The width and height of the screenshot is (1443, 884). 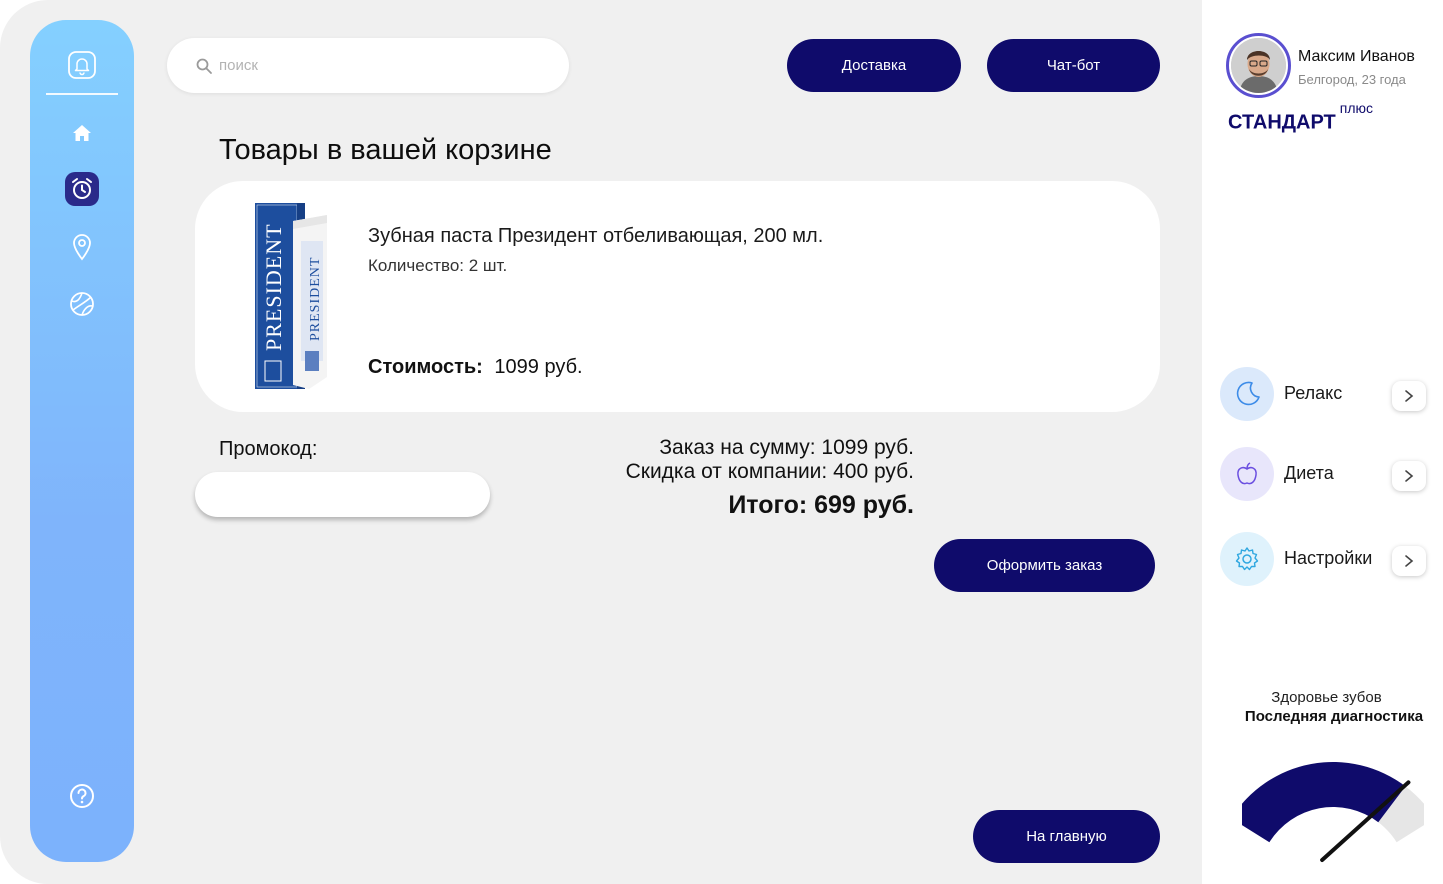 I want to click on map-pin-icon, so click(x=82, y=247).